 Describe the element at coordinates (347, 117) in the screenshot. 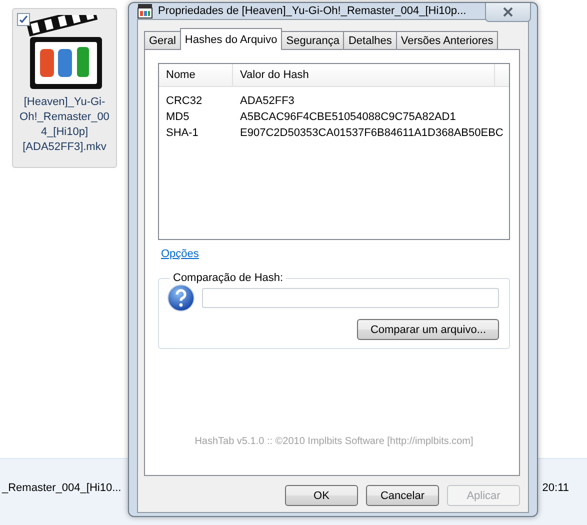

I see `table-cell-text: A5BCAC96F4CBE51054088C9C75A82AD1` at that location.